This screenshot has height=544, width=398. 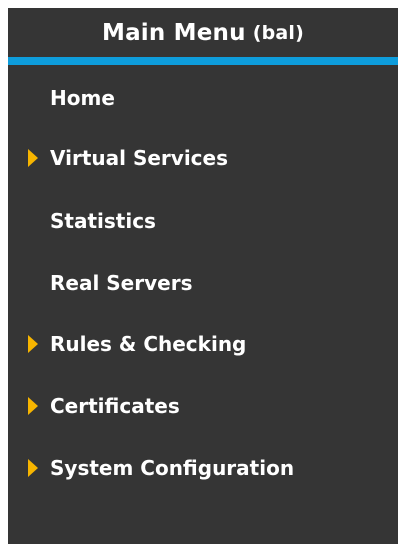 I want to click on menu-item-label: Home, so click(x=82, y=98).